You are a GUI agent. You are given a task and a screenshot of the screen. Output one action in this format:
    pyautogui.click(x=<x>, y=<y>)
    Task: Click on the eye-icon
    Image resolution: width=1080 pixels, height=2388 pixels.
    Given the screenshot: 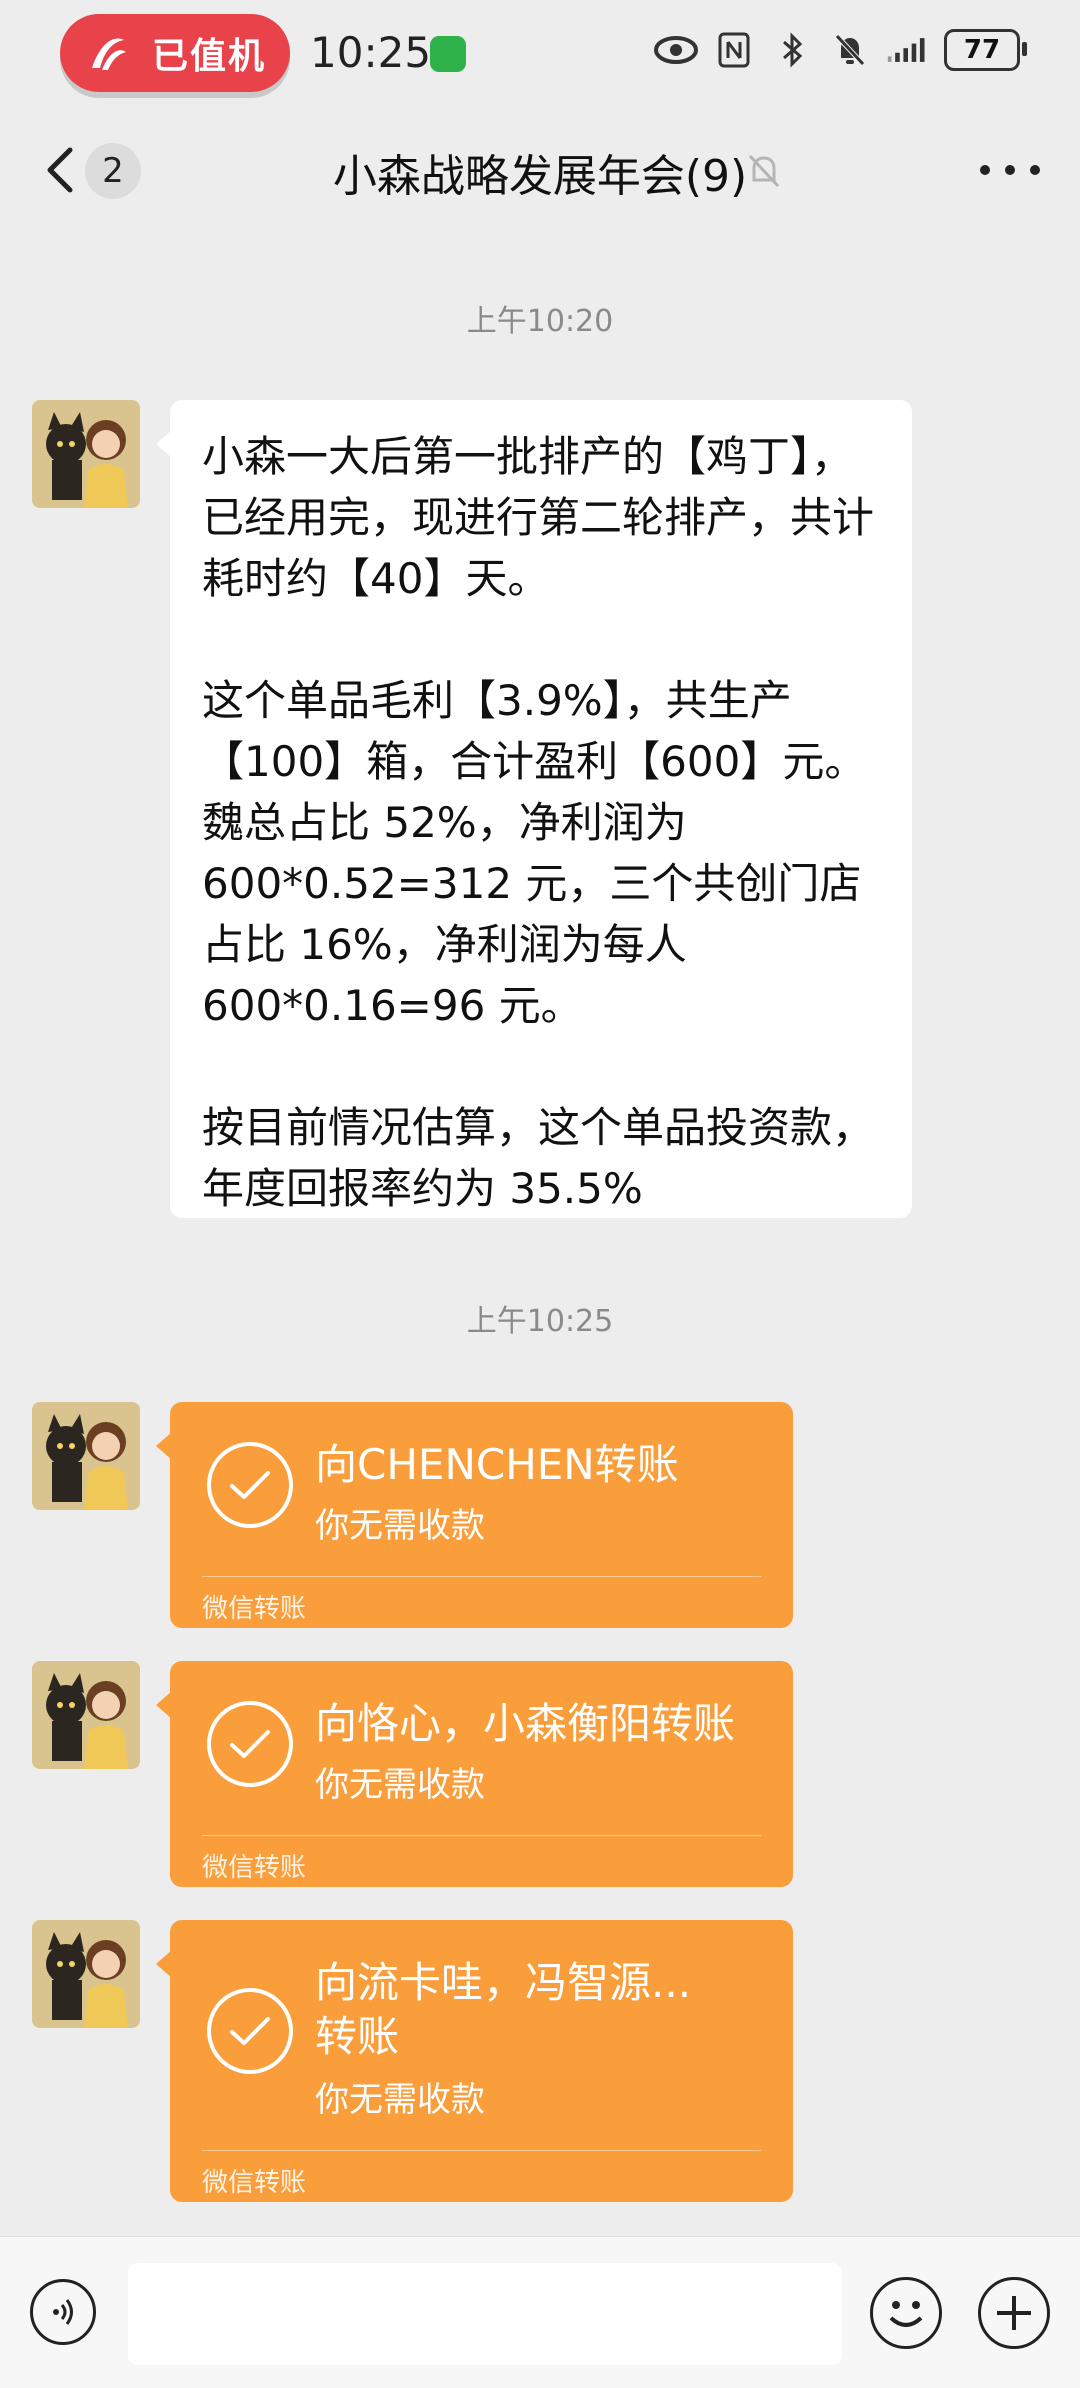 What is the action you would take?
    pyautogui.click(x=676, y=50)
    